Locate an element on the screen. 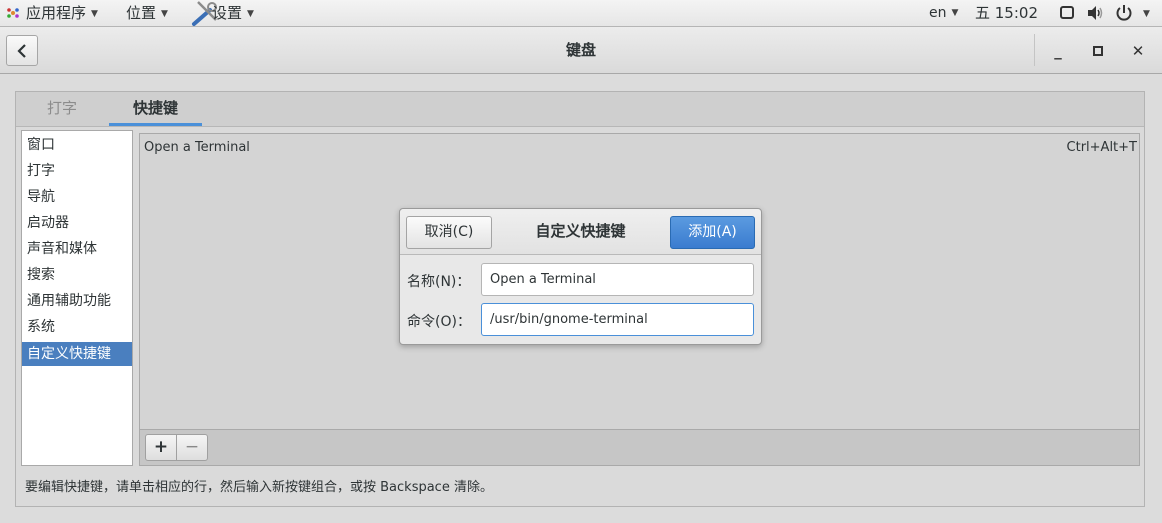 Image resolution: width=1162 pixels, height=523 pixels. category-item-windows: 窗口 is located at coordinates (77, 145).